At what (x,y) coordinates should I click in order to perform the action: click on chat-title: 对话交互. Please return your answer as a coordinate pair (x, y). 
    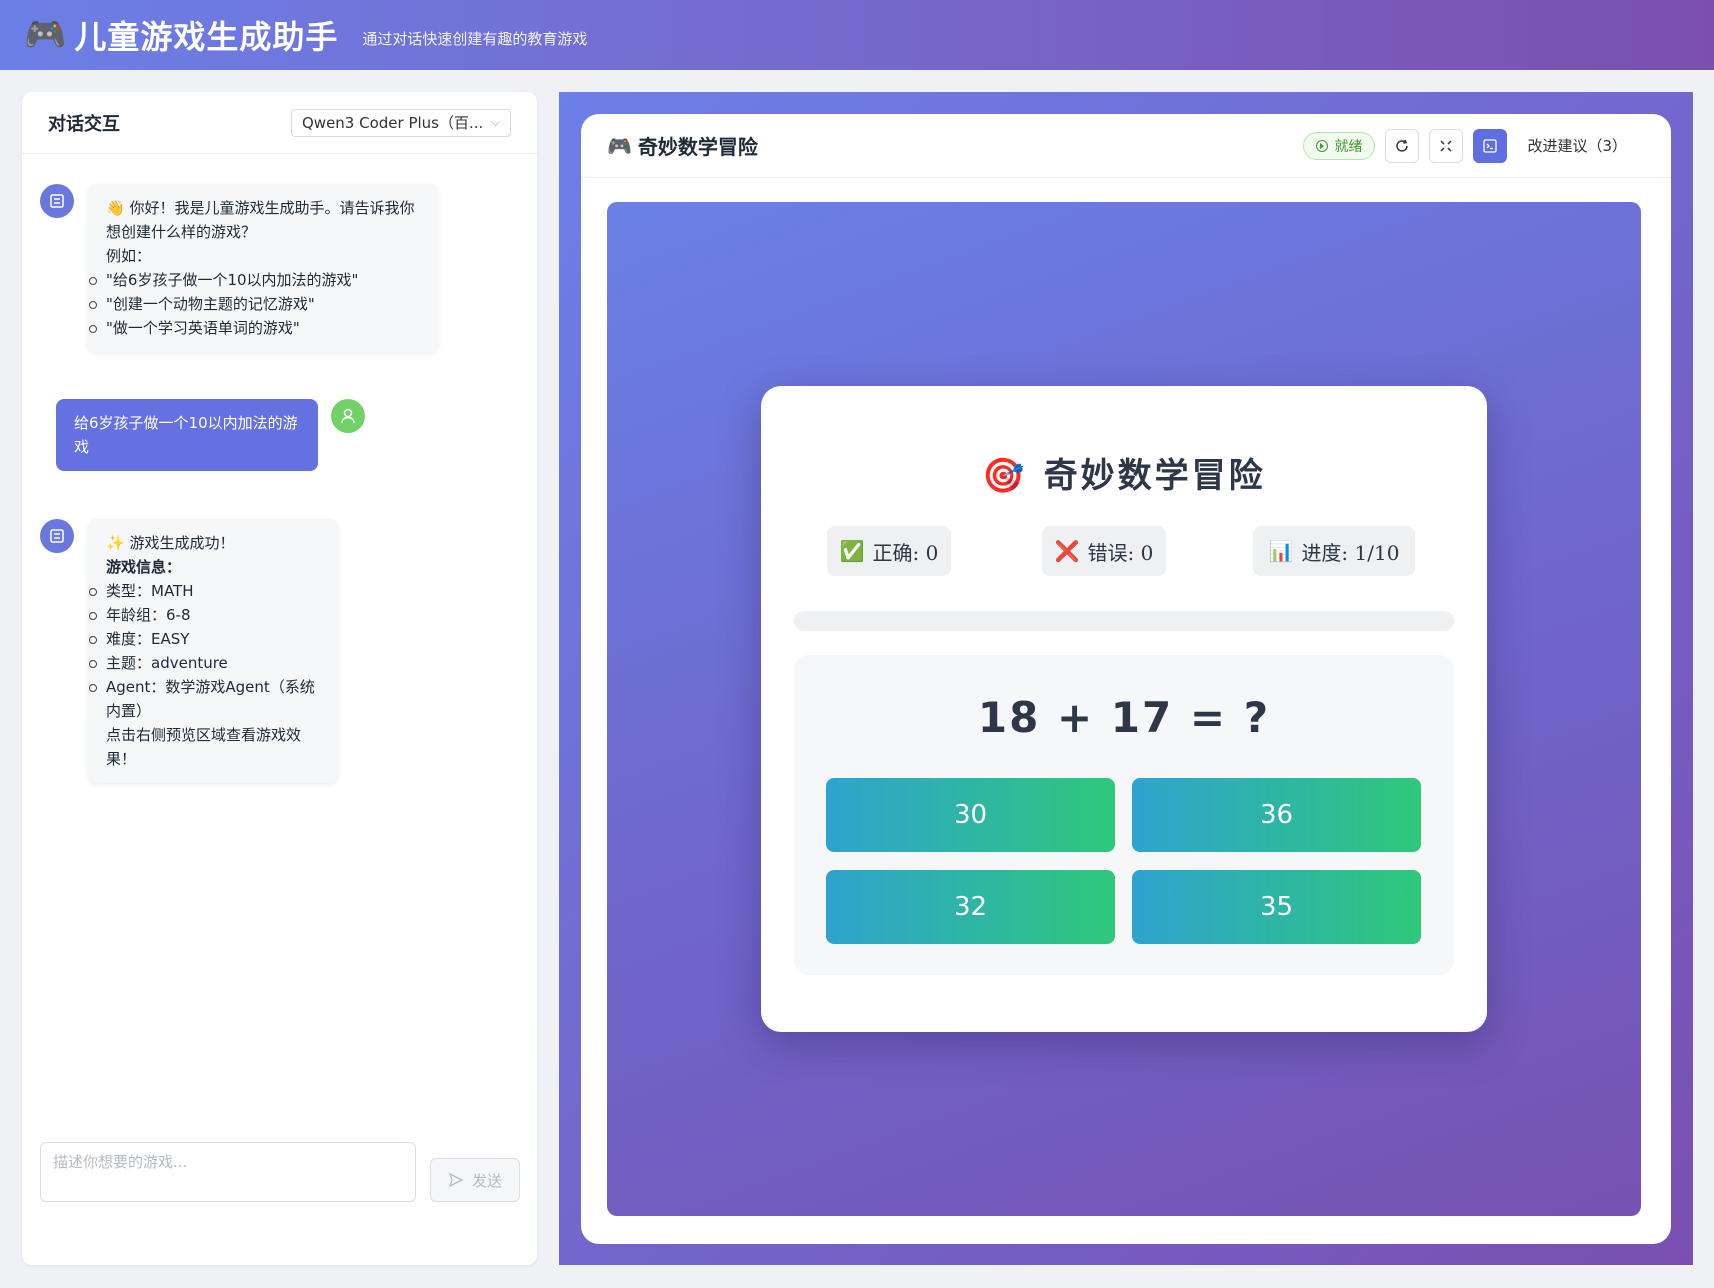
    Looking at the image, I should click on (84, 124).